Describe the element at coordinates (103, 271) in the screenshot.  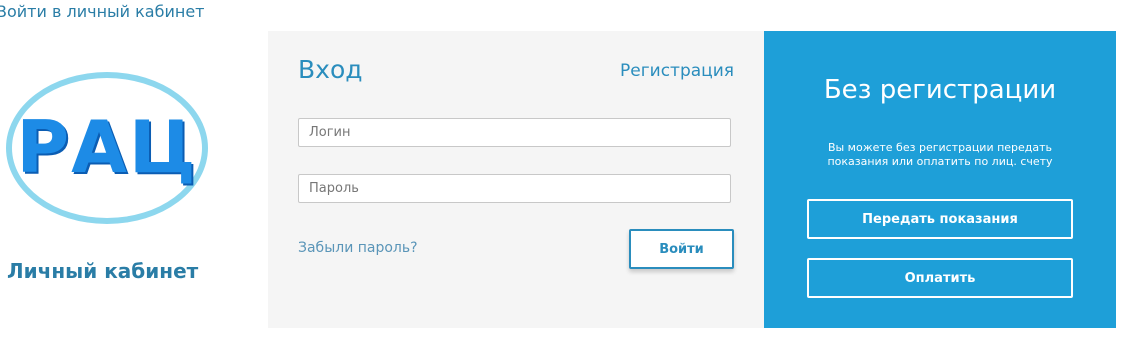
I see `cabinet-label: Личный кабинет` at that location.